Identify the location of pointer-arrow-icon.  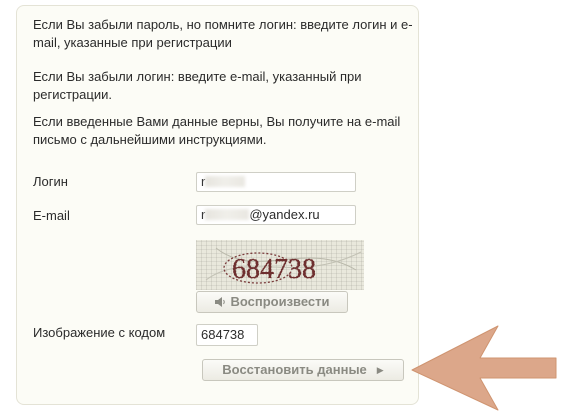
(484, 368).